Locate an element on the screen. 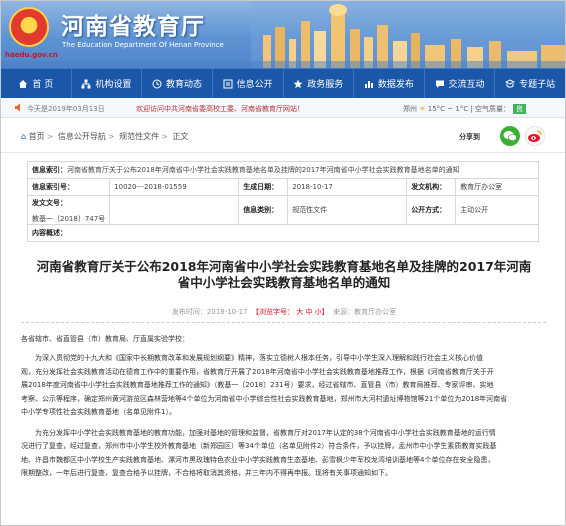 The image size is (566, 526). meta-label: 信息索引号： is located at coordinates (68, 187).